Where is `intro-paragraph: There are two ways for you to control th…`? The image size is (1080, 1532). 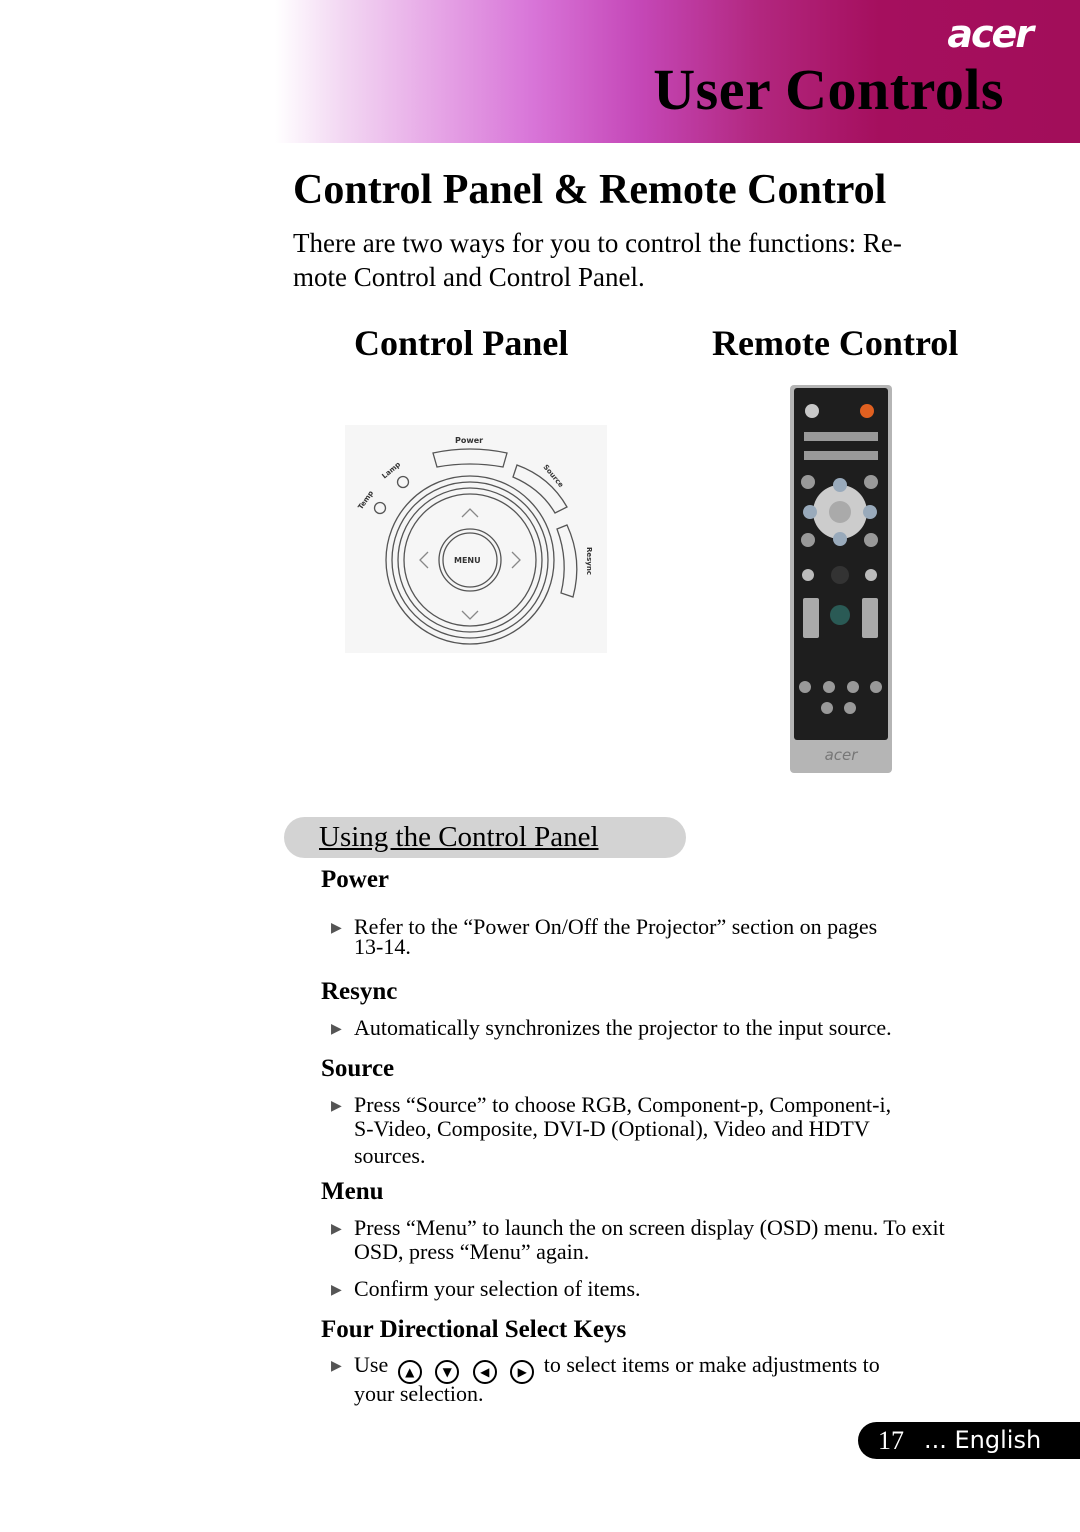 intro-paragraph: There are two ways for you to control th… is located at coordinates (653, 260).